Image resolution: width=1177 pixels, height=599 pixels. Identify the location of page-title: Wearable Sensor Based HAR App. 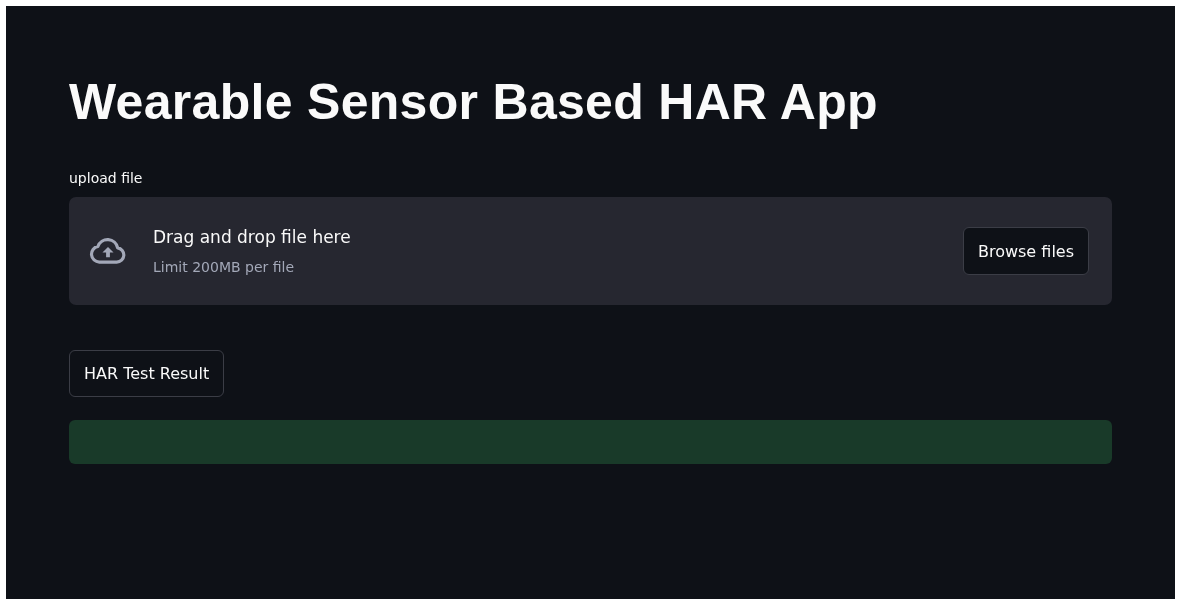
(474, 102).